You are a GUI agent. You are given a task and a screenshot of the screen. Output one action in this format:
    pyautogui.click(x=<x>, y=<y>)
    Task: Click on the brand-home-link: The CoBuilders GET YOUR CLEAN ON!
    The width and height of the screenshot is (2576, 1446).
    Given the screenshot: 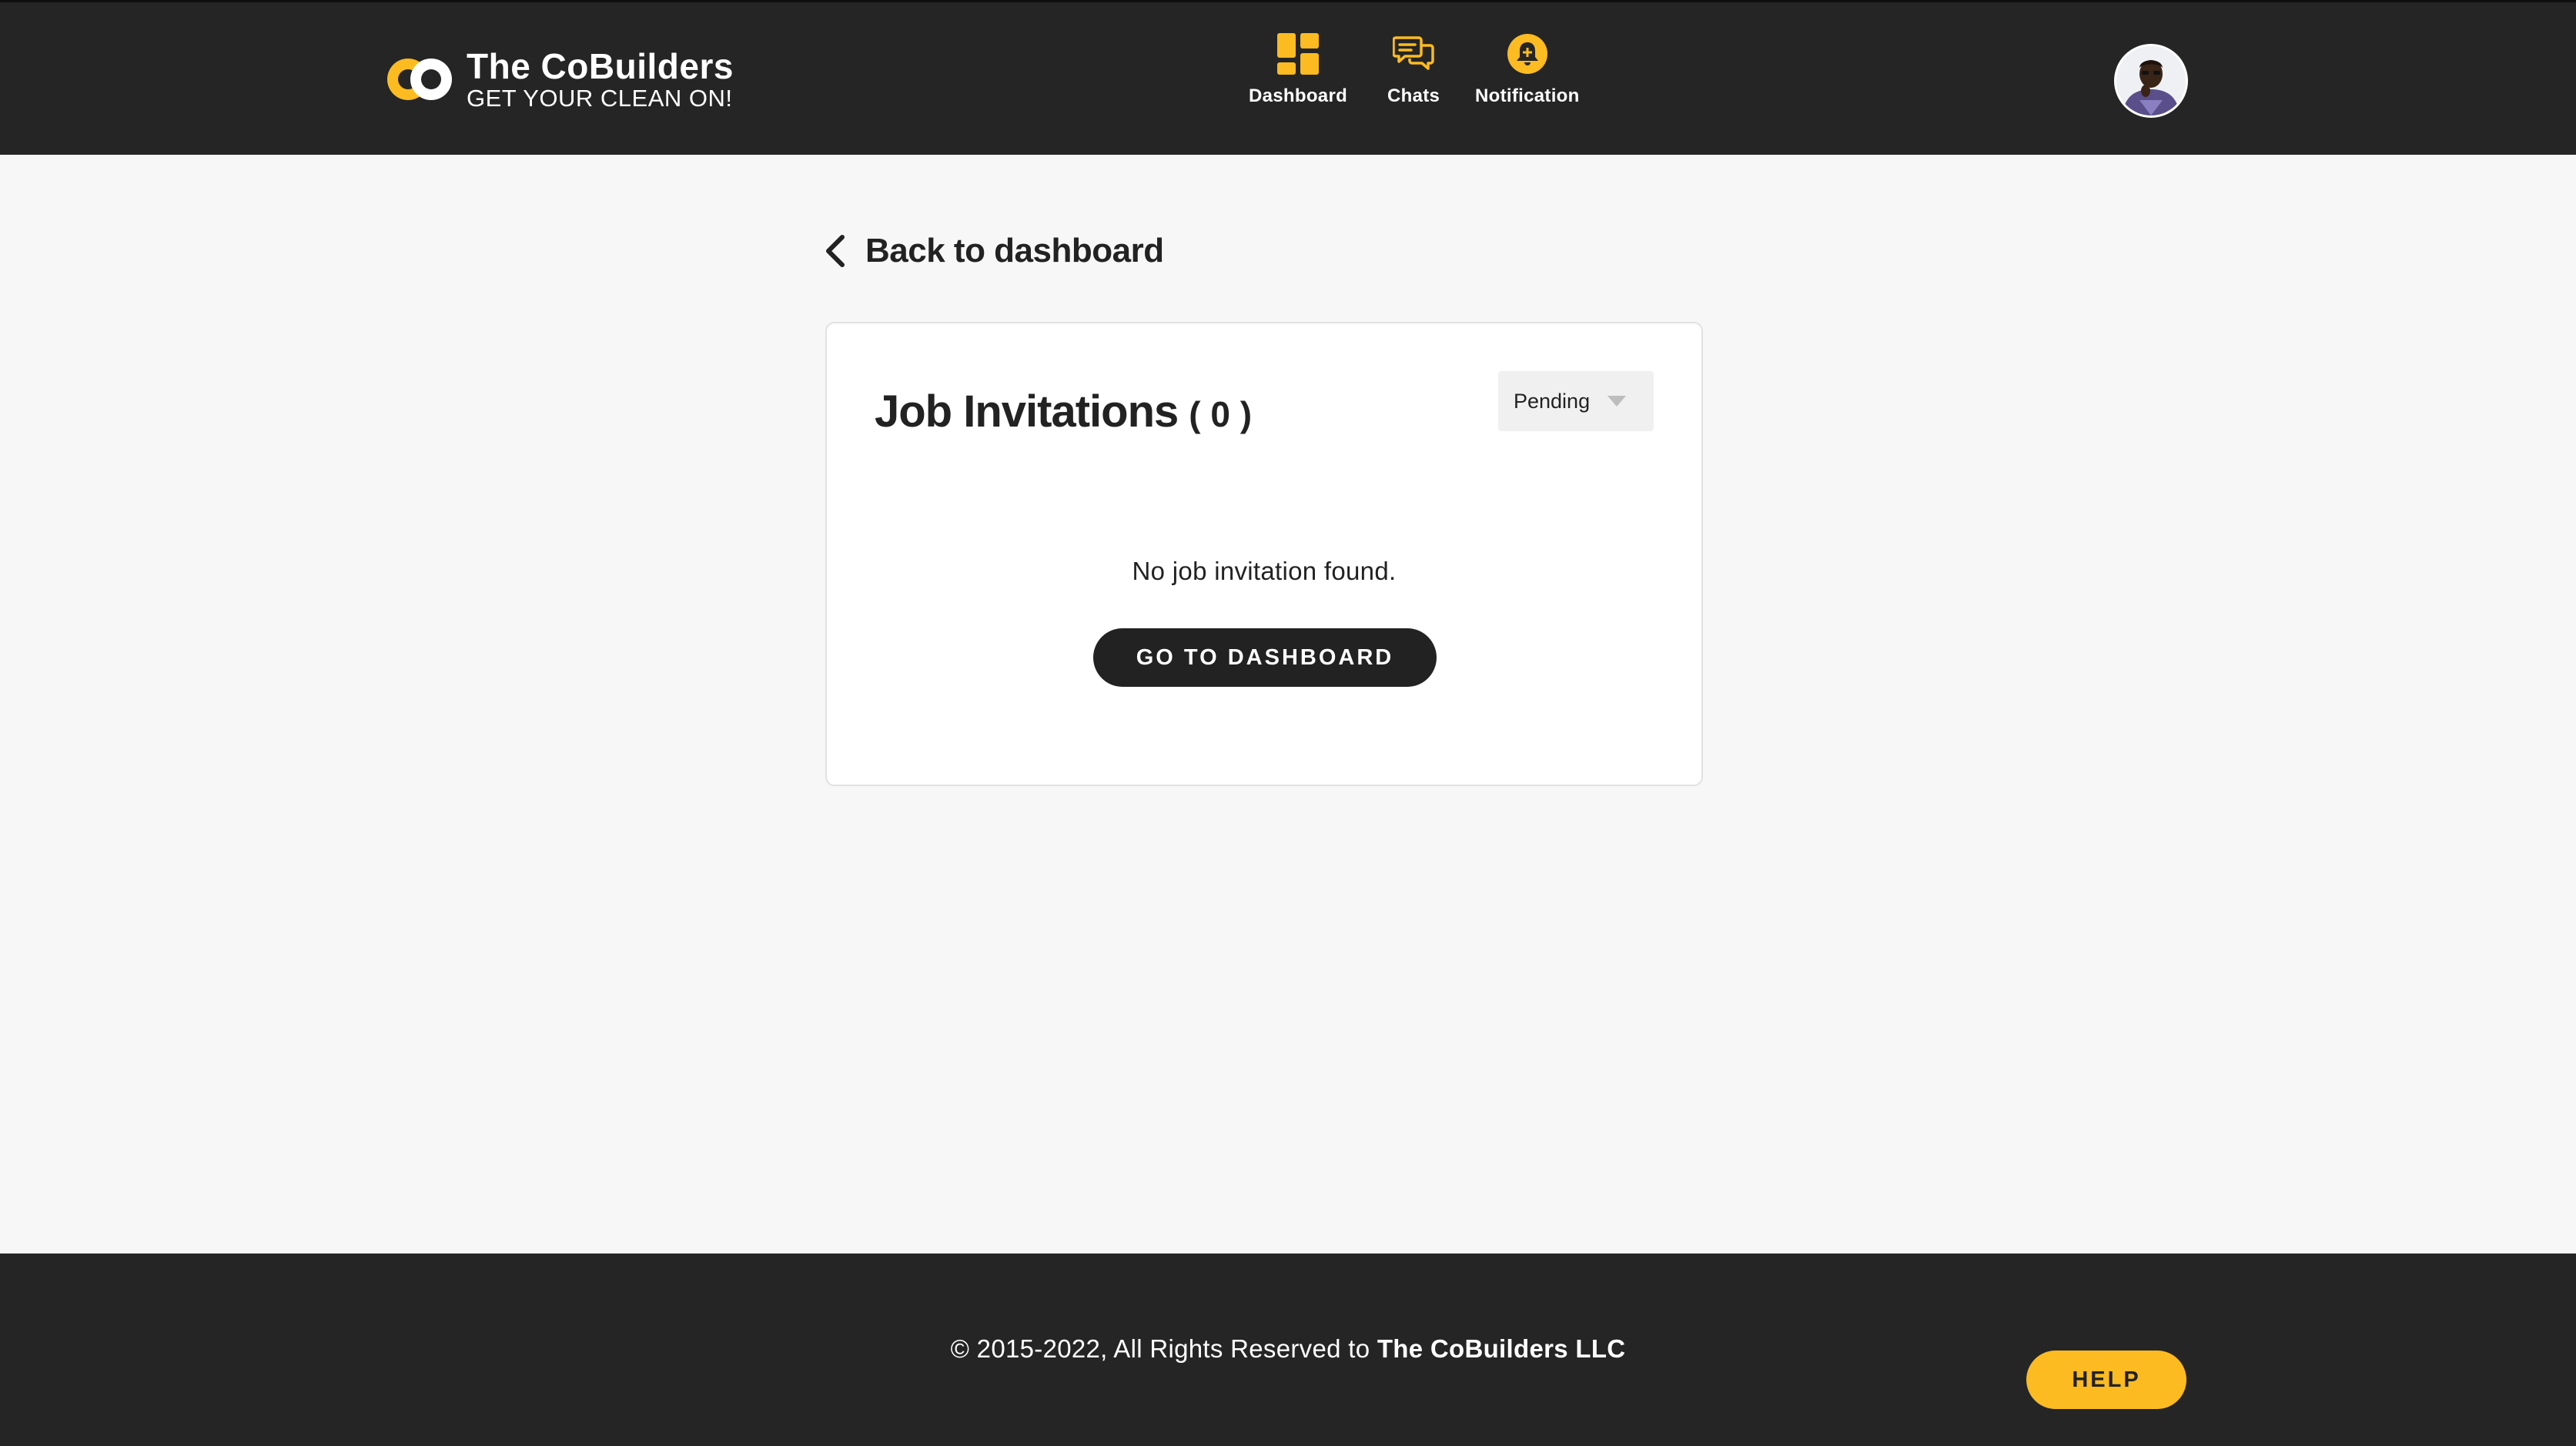 What is the action you would take?
    pyautogui.click(x=559, y=79)
    